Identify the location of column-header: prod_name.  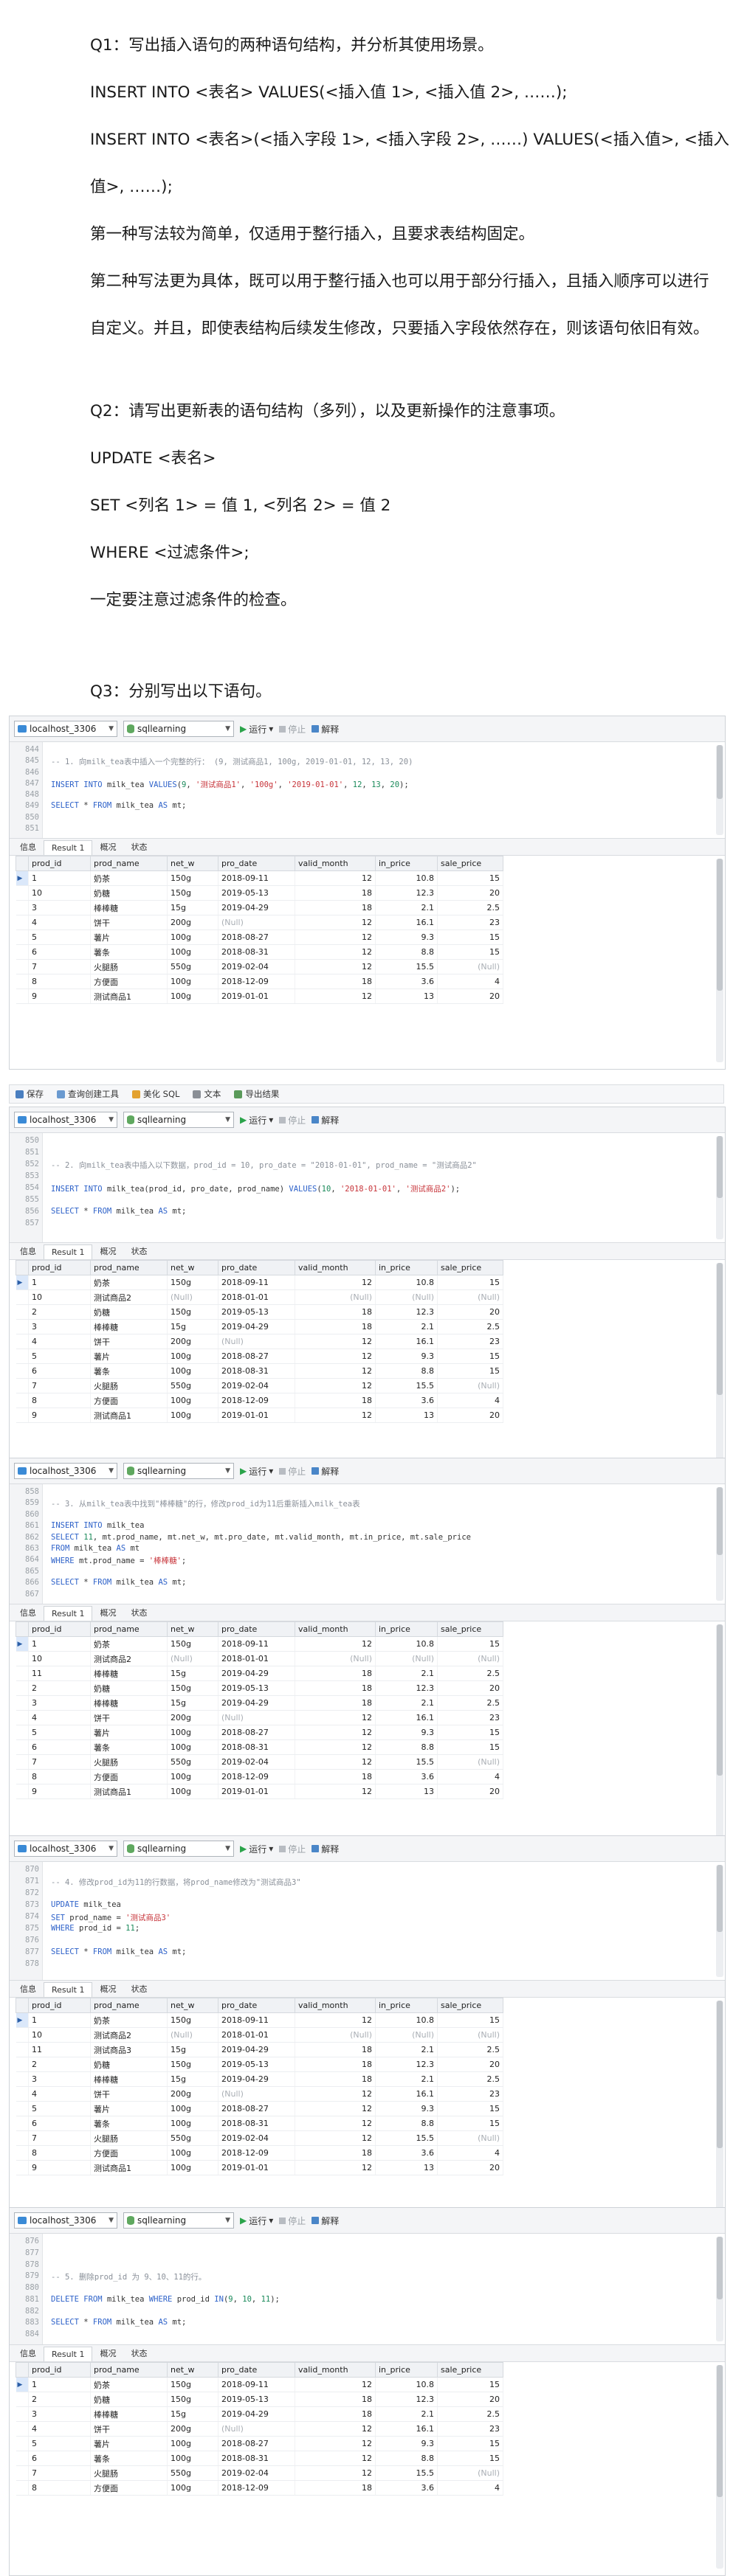
(129, 864).